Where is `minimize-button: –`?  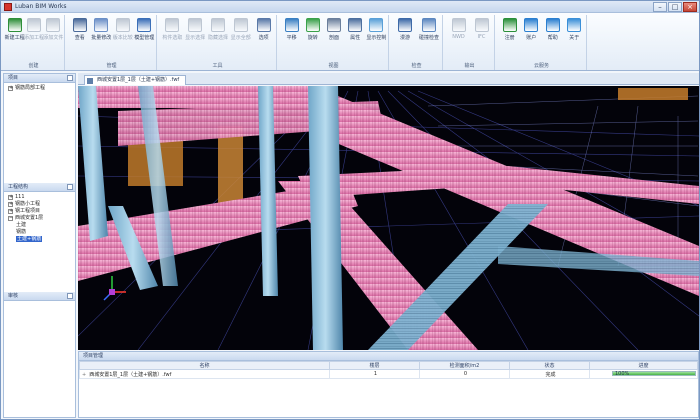 minimize-button: – is located at coordinates (660, 7).